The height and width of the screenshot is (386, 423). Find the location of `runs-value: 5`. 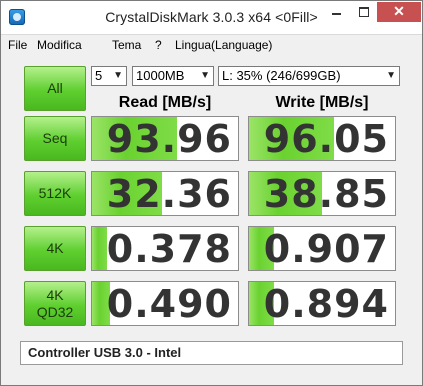

runs-value: 5 is located at coordinates (99, 75).